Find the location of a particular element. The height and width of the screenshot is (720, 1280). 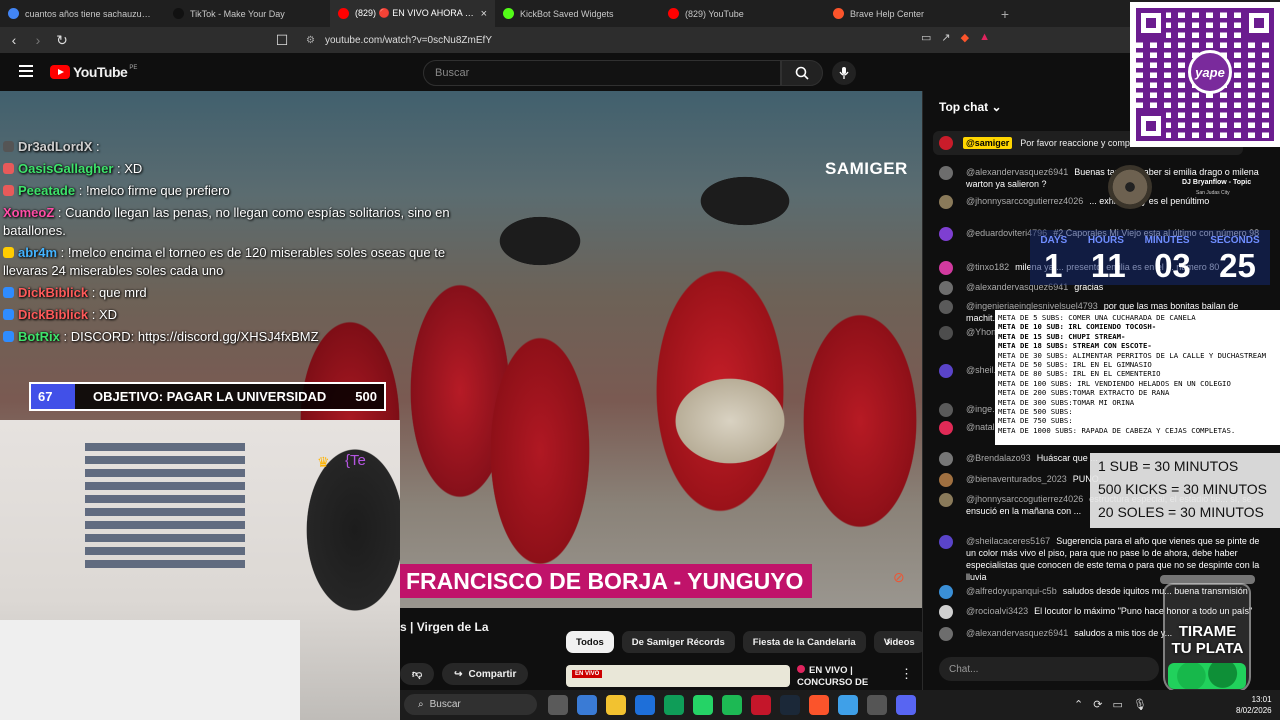

reload-icon: ↻ is located at coordinates (62, 40).